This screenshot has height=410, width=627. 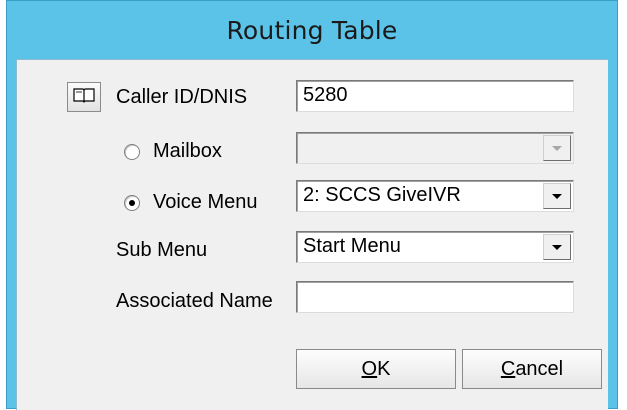 What do you see at coordinates (352, 246) in the screenshot?
I see `sub-menu-select-value: Start Menu` at bounding box center [352, 246].